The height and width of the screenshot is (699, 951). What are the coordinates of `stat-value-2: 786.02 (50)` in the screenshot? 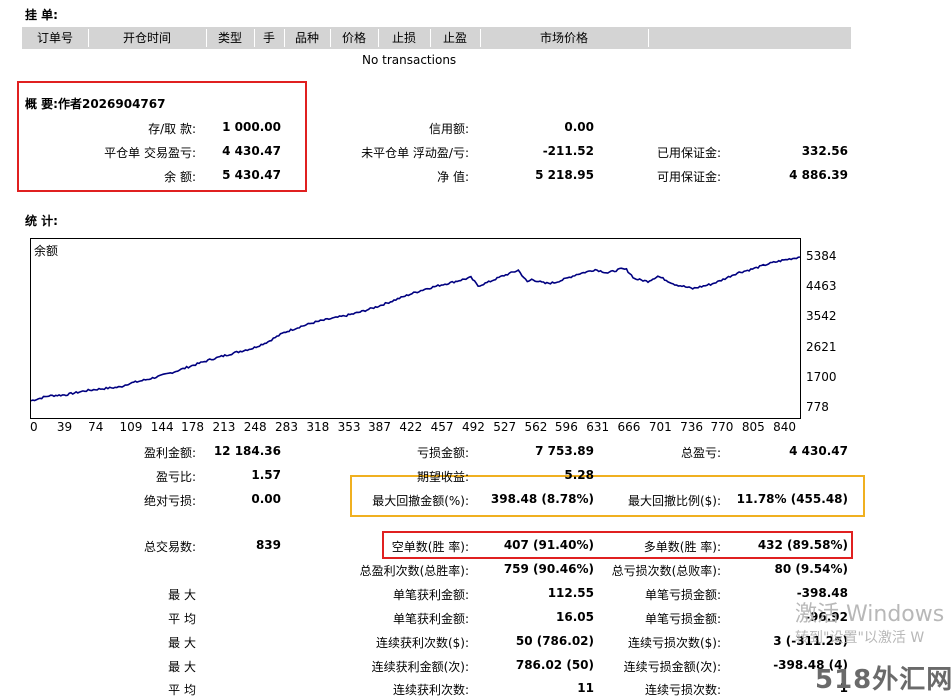 It's located at (554, 665).